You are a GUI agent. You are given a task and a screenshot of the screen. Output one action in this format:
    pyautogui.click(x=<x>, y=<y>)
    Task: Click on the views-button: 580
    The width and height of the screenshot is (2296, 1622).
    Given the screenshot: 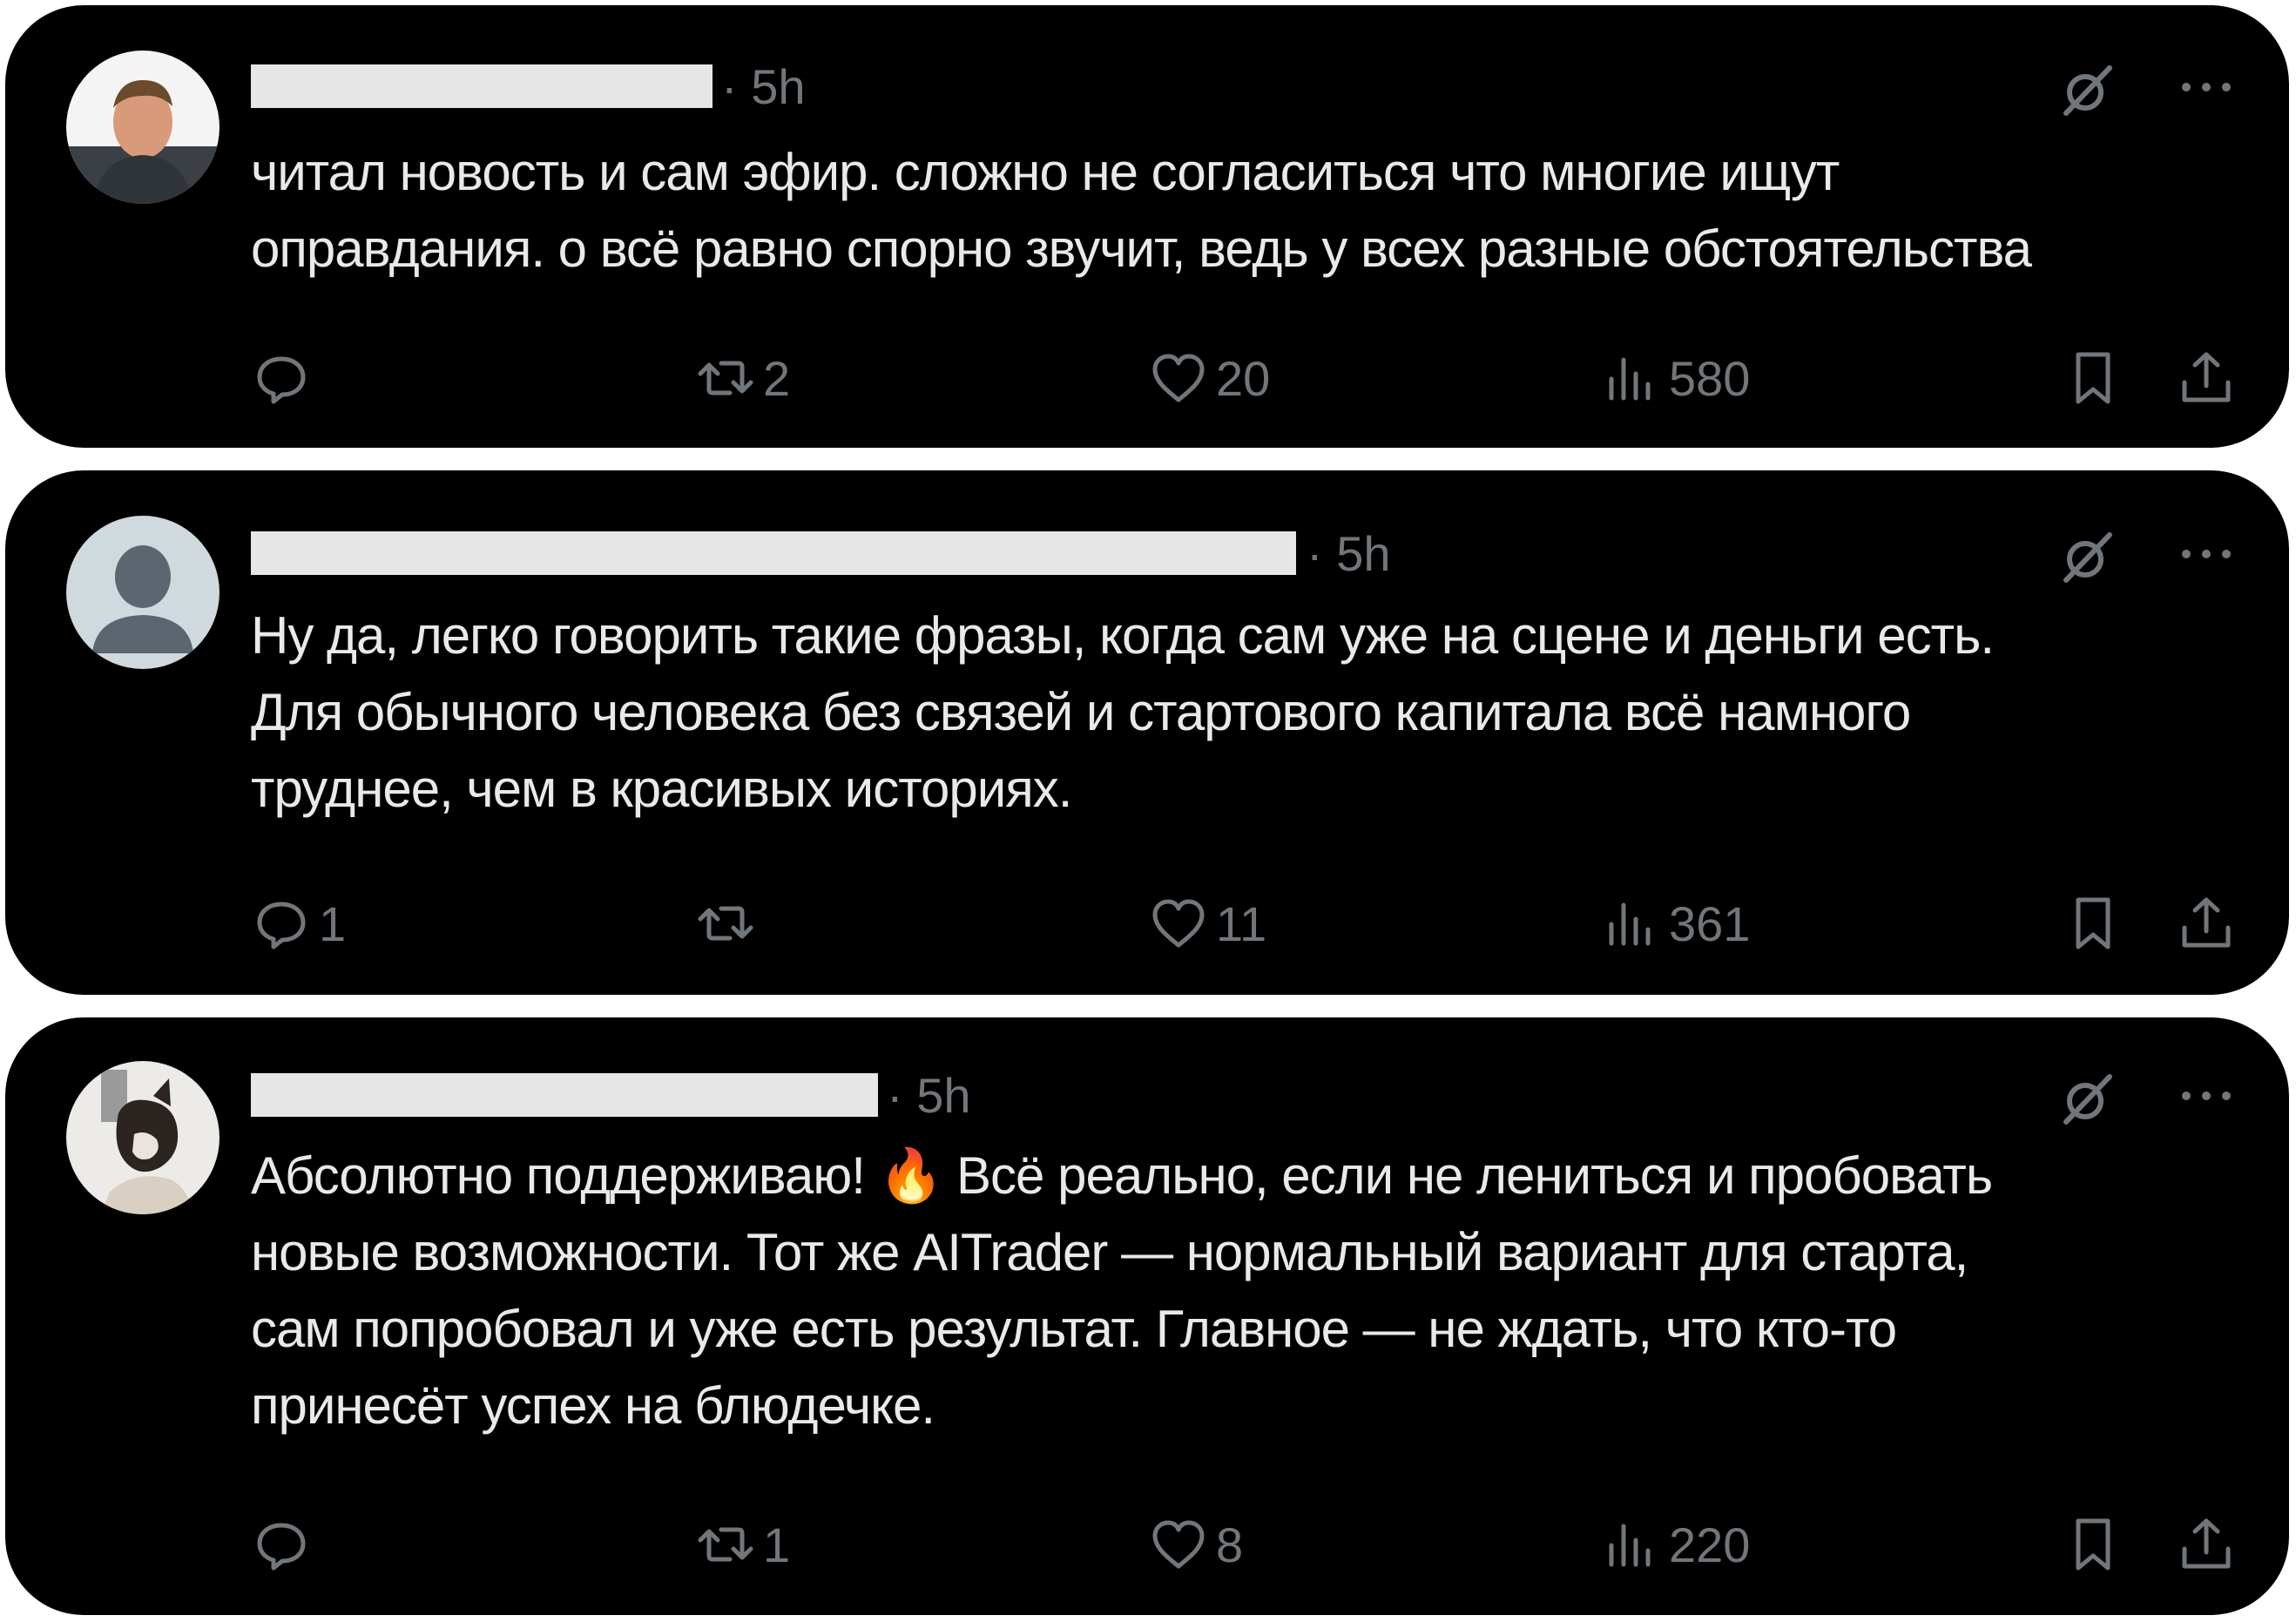 What is the action you would take?
    pyautogui.click(x=1675, y=378)
    